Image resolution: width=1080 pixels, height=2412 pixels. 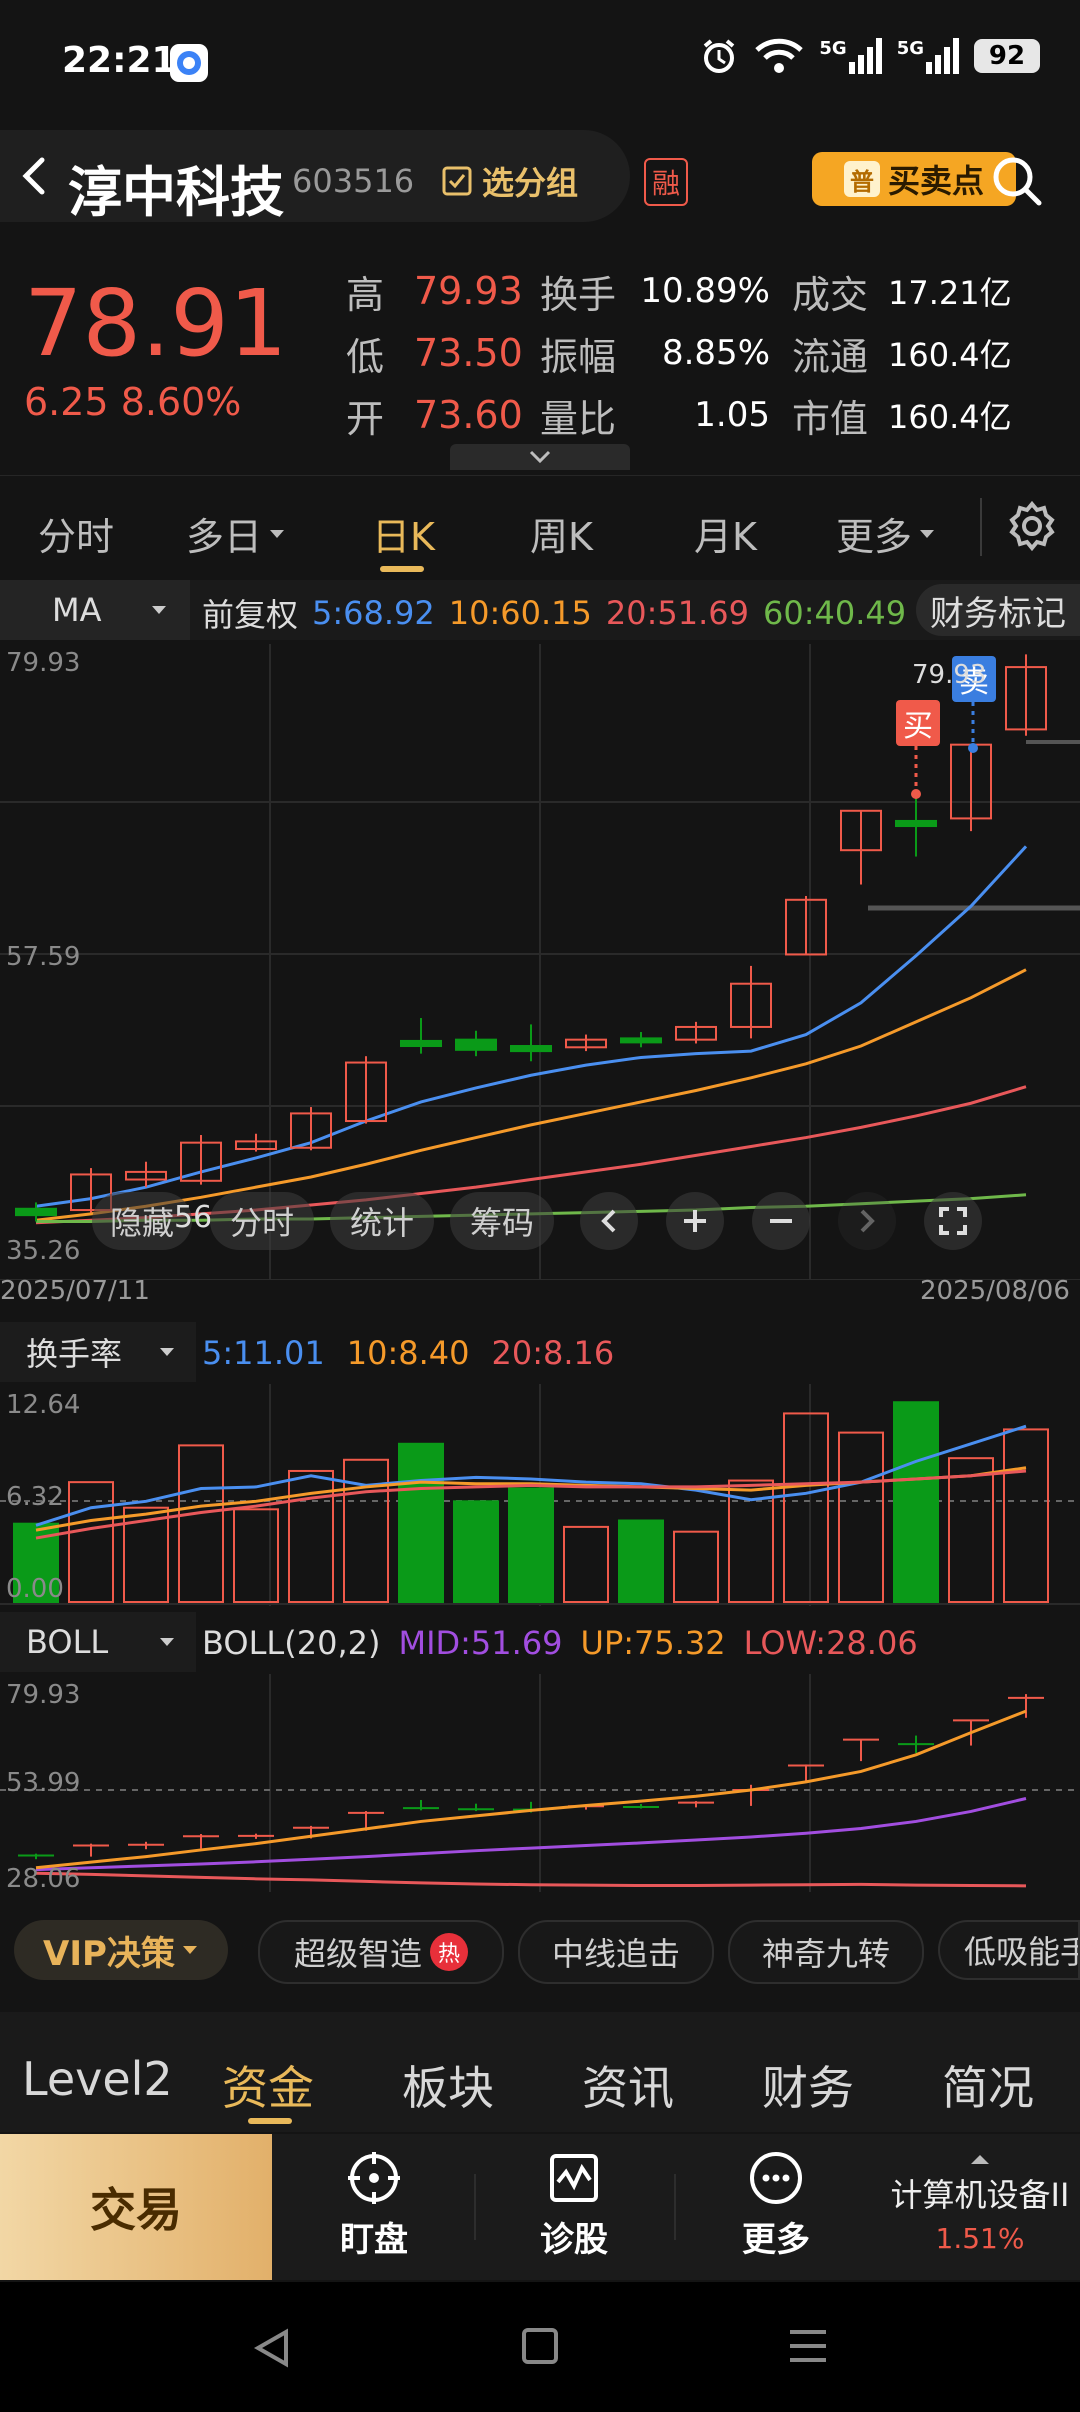 What do you see at coordinates (448, 2085) in the screenshot?
I see `tab-sector: 板块` at bounding box center [448, 2085].